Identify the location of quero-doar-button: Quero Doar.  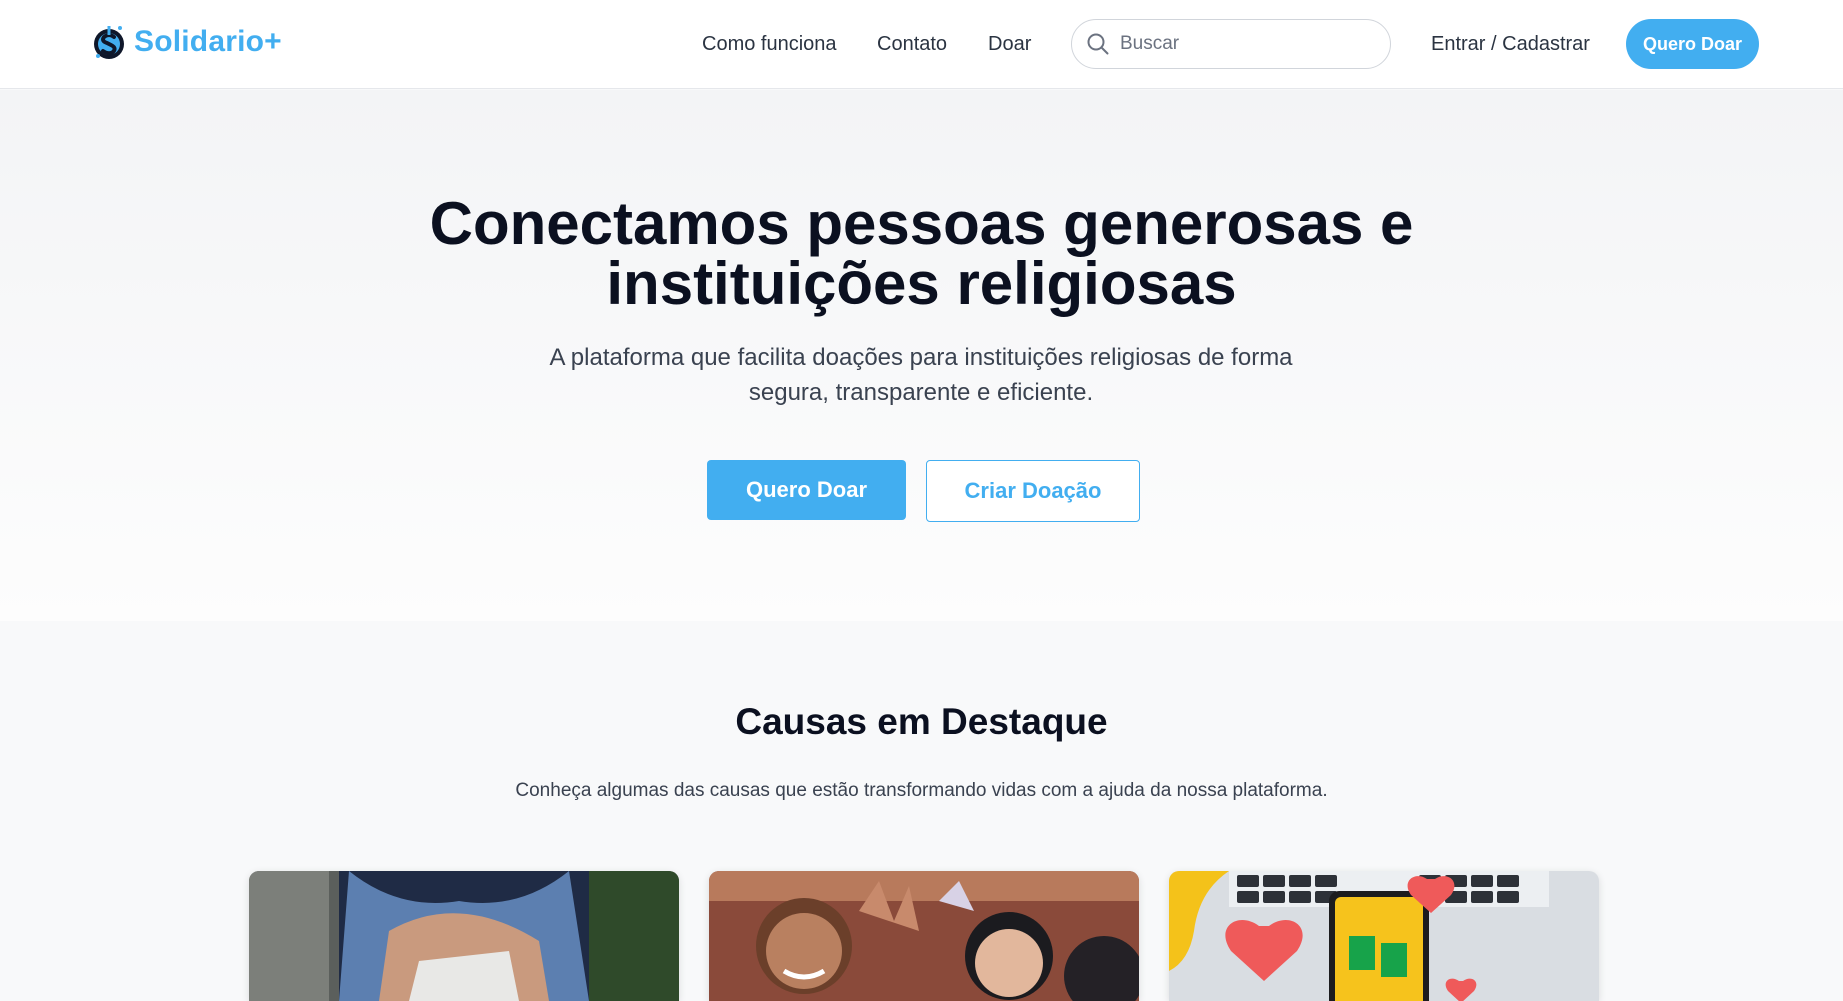
(806, 490).